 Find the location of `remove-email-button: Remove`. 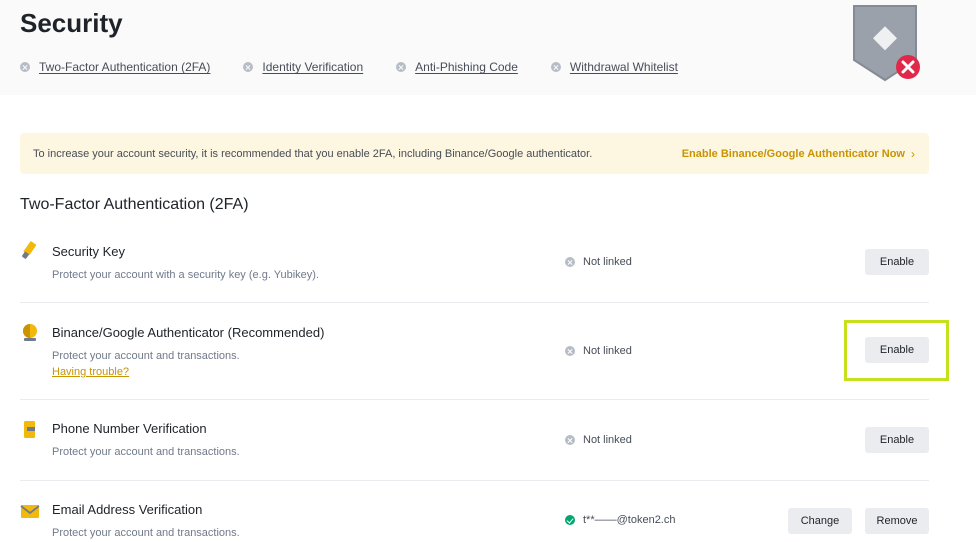

remove-email-button: Remove is located at coordinates (897, 521).